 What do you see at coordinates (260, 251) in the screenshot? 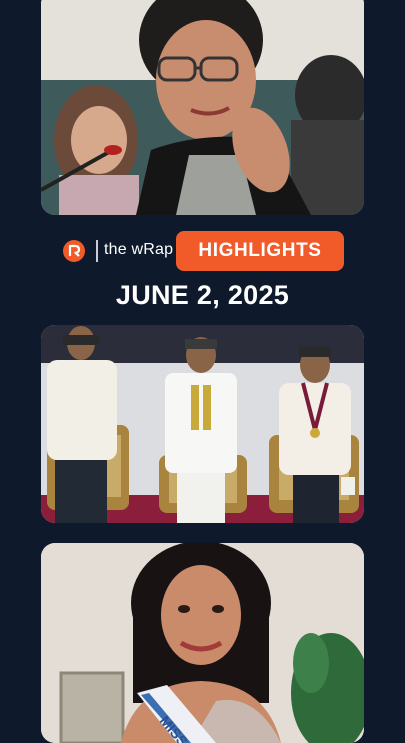
I see `highlights-badge: HIGHLIGHTS` at bounding box center [260, 251].